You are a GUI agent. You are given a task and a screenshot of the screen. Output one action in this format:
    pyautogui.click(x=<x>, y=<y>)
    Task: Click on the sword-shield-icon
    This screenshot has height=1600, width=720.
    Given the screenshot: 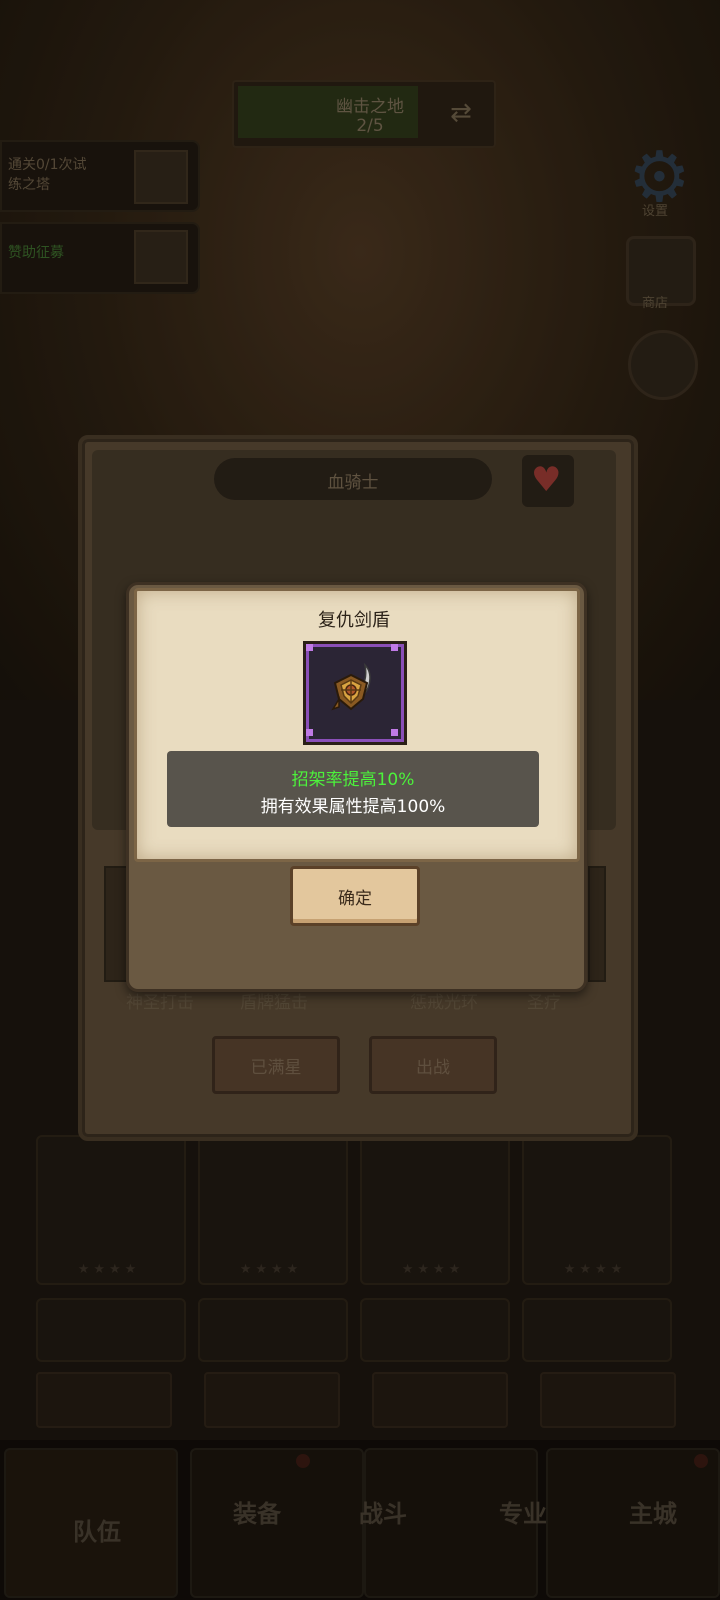 What is the action you would take?
    pyautogui.click(x=352, y=692)
    